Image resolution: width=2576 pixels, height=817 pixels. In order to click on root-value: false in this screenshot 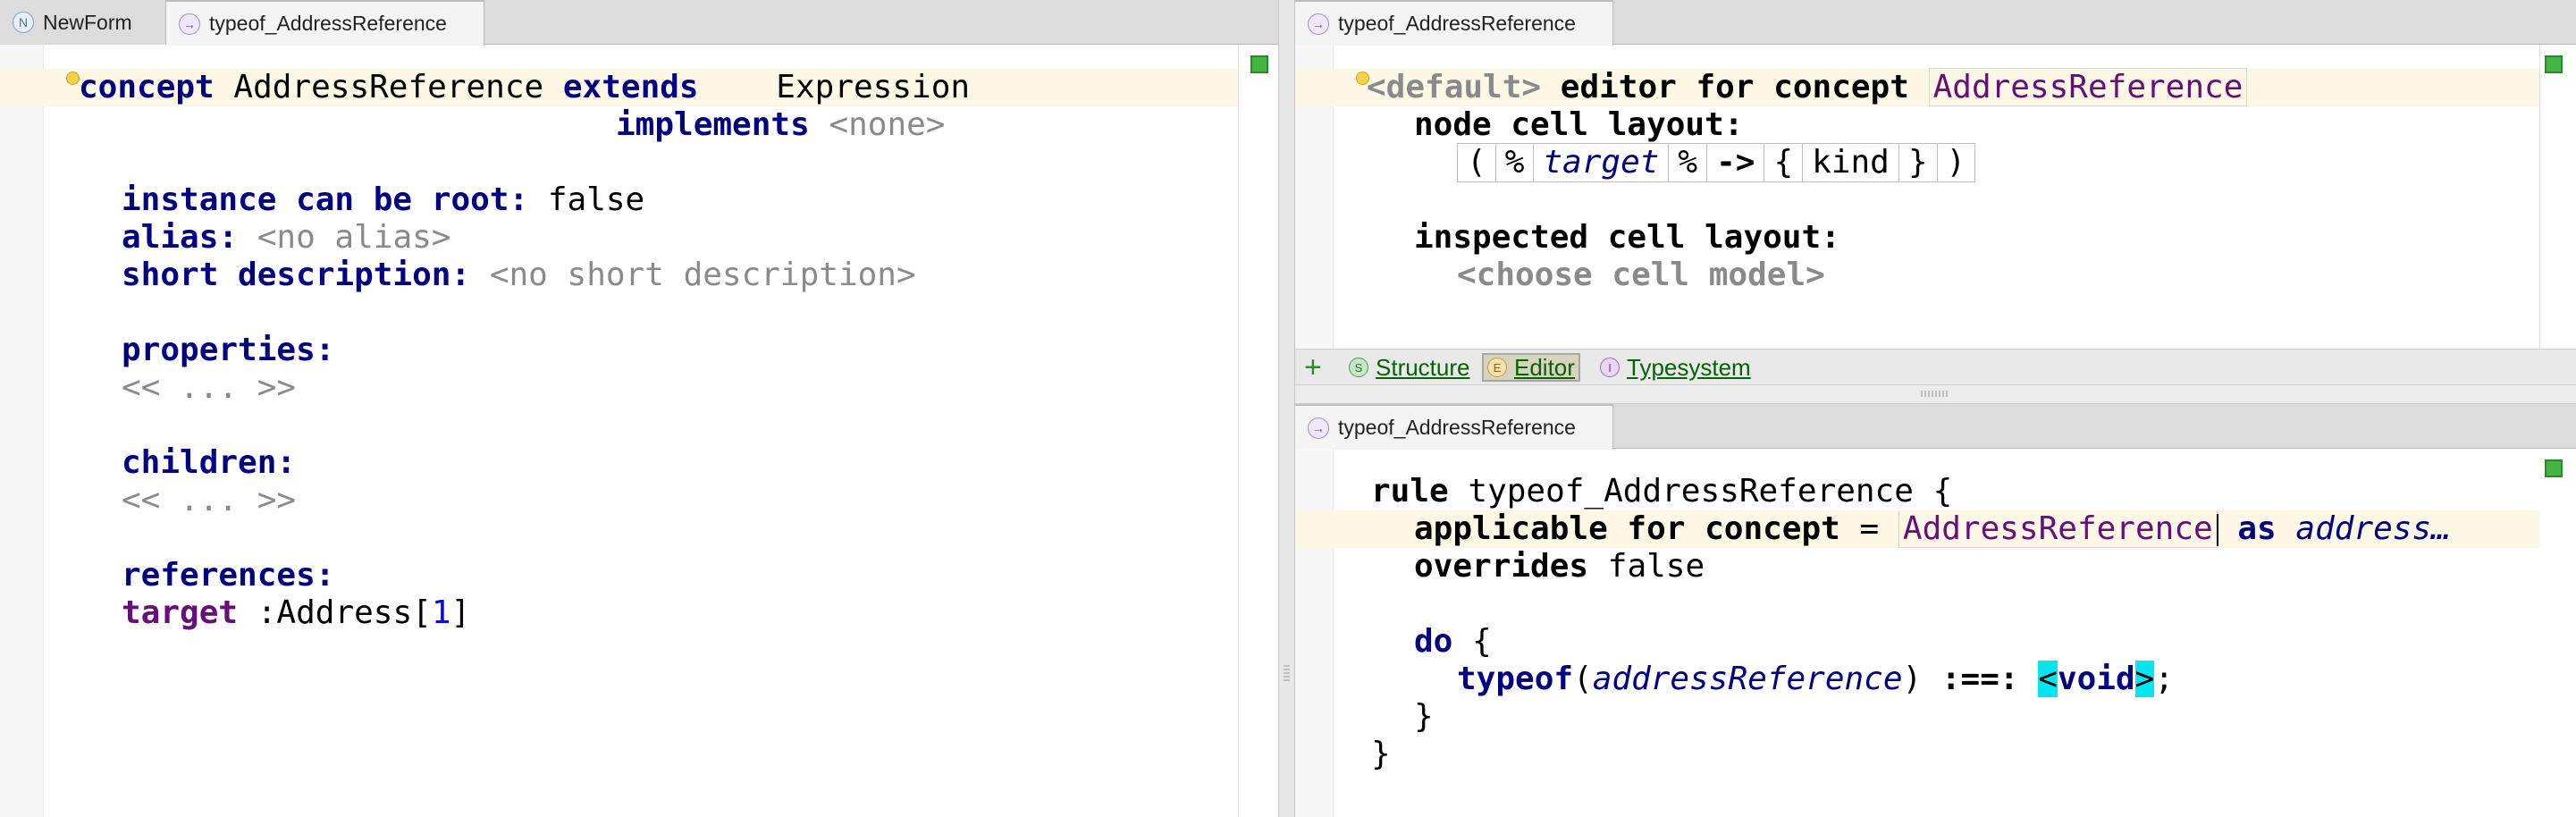, I will do `click(596, 200)`.